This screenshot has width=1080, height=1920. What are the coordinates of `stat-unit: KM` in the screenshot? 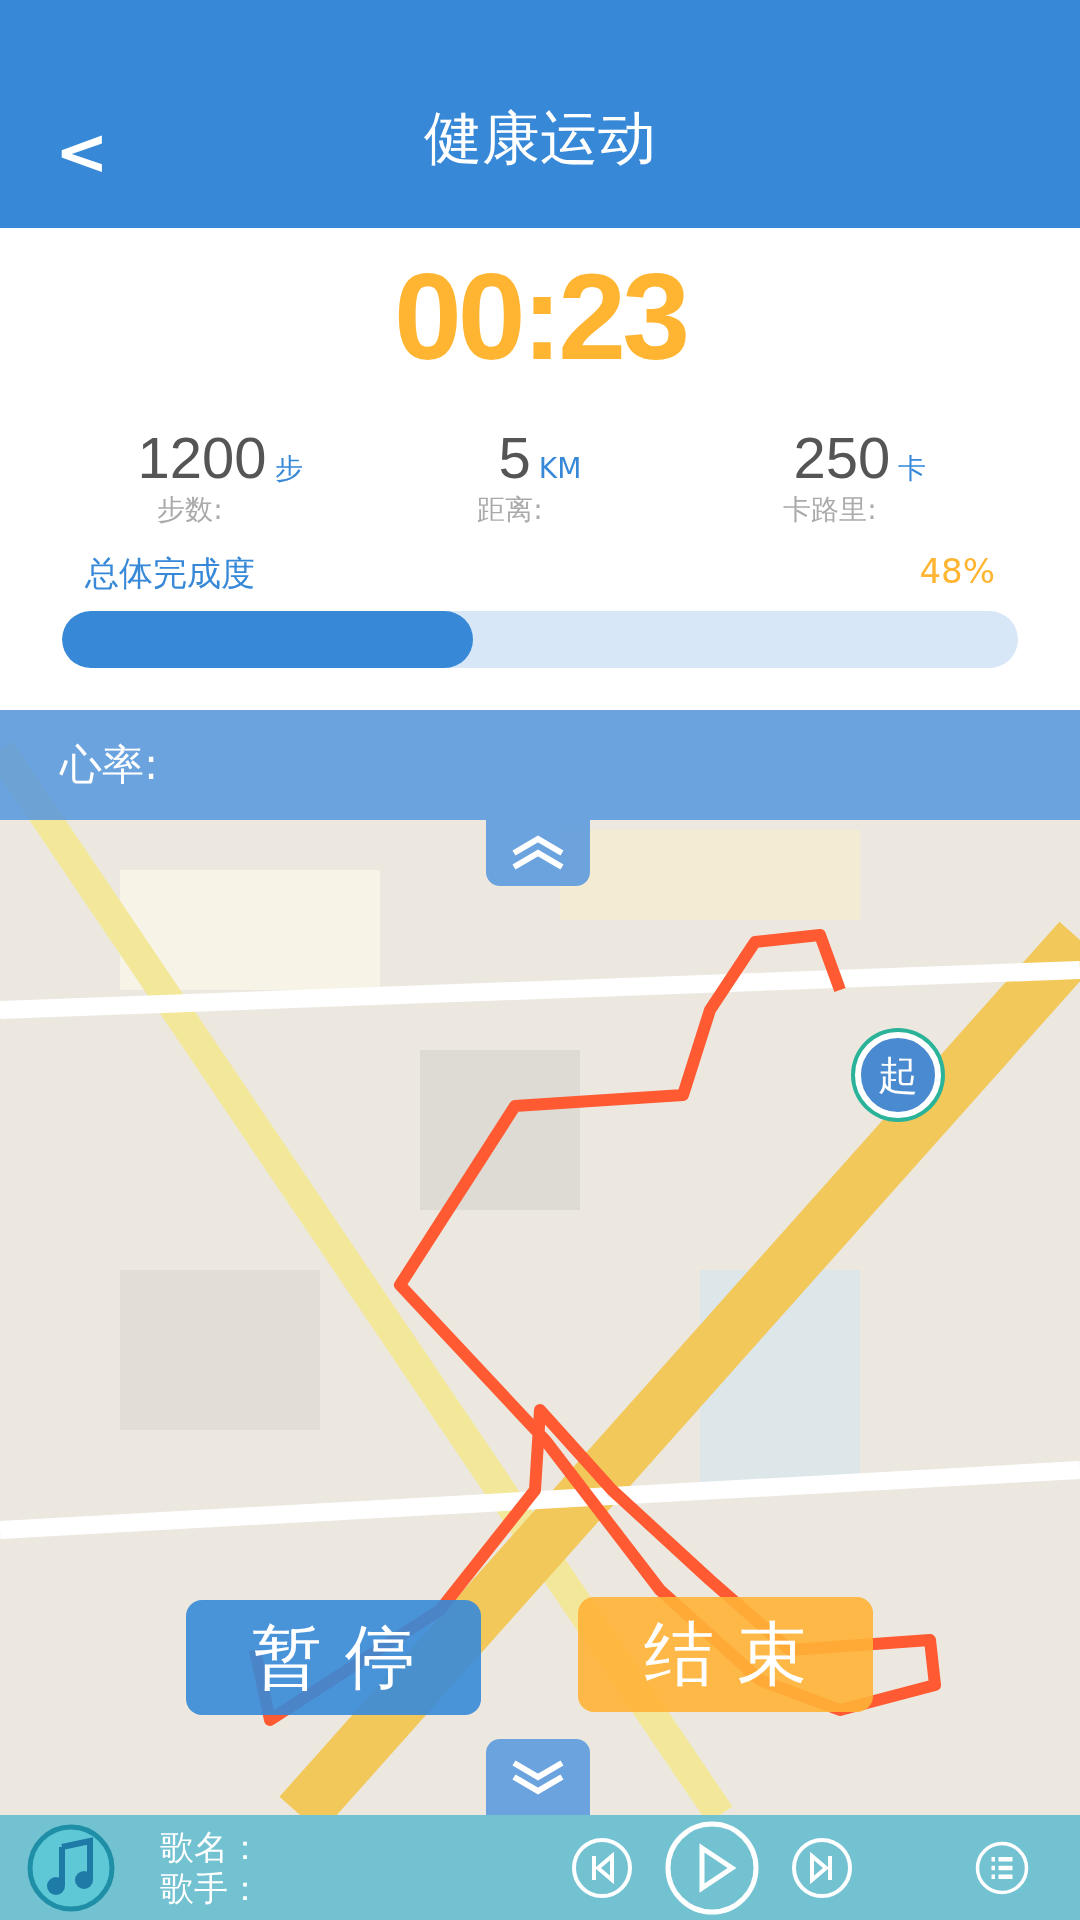 It's located at (560, 469).